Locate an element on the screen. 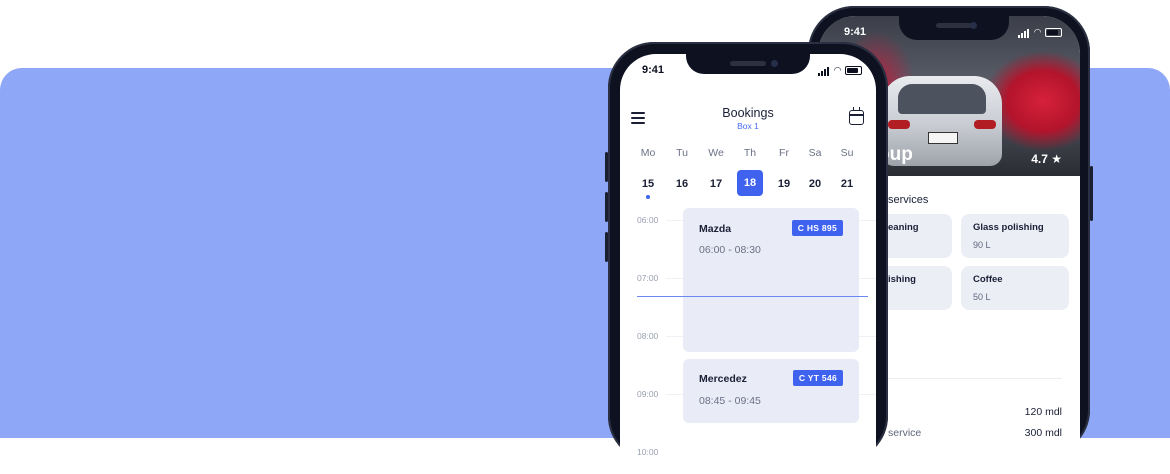 The height and width of the screenshot is (474, 1170). weekday-label: Tu is located at coordinates (682, 153).